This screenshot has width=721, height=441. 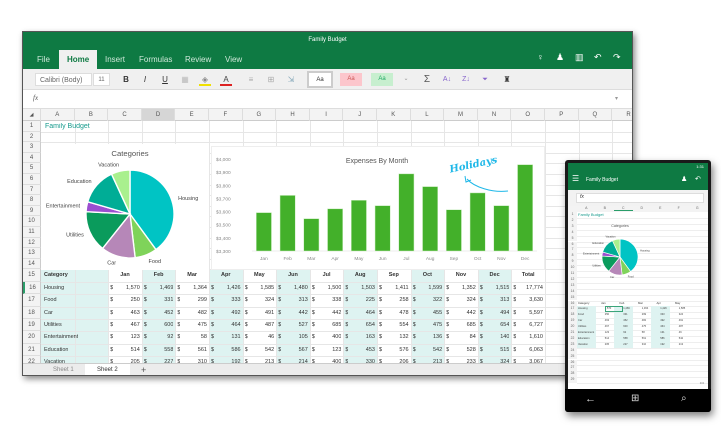 What do you see at coordinates (329, 288) in the screenshot?
I see `table-cell-value: 1,500` at bounding box center [329, 288].